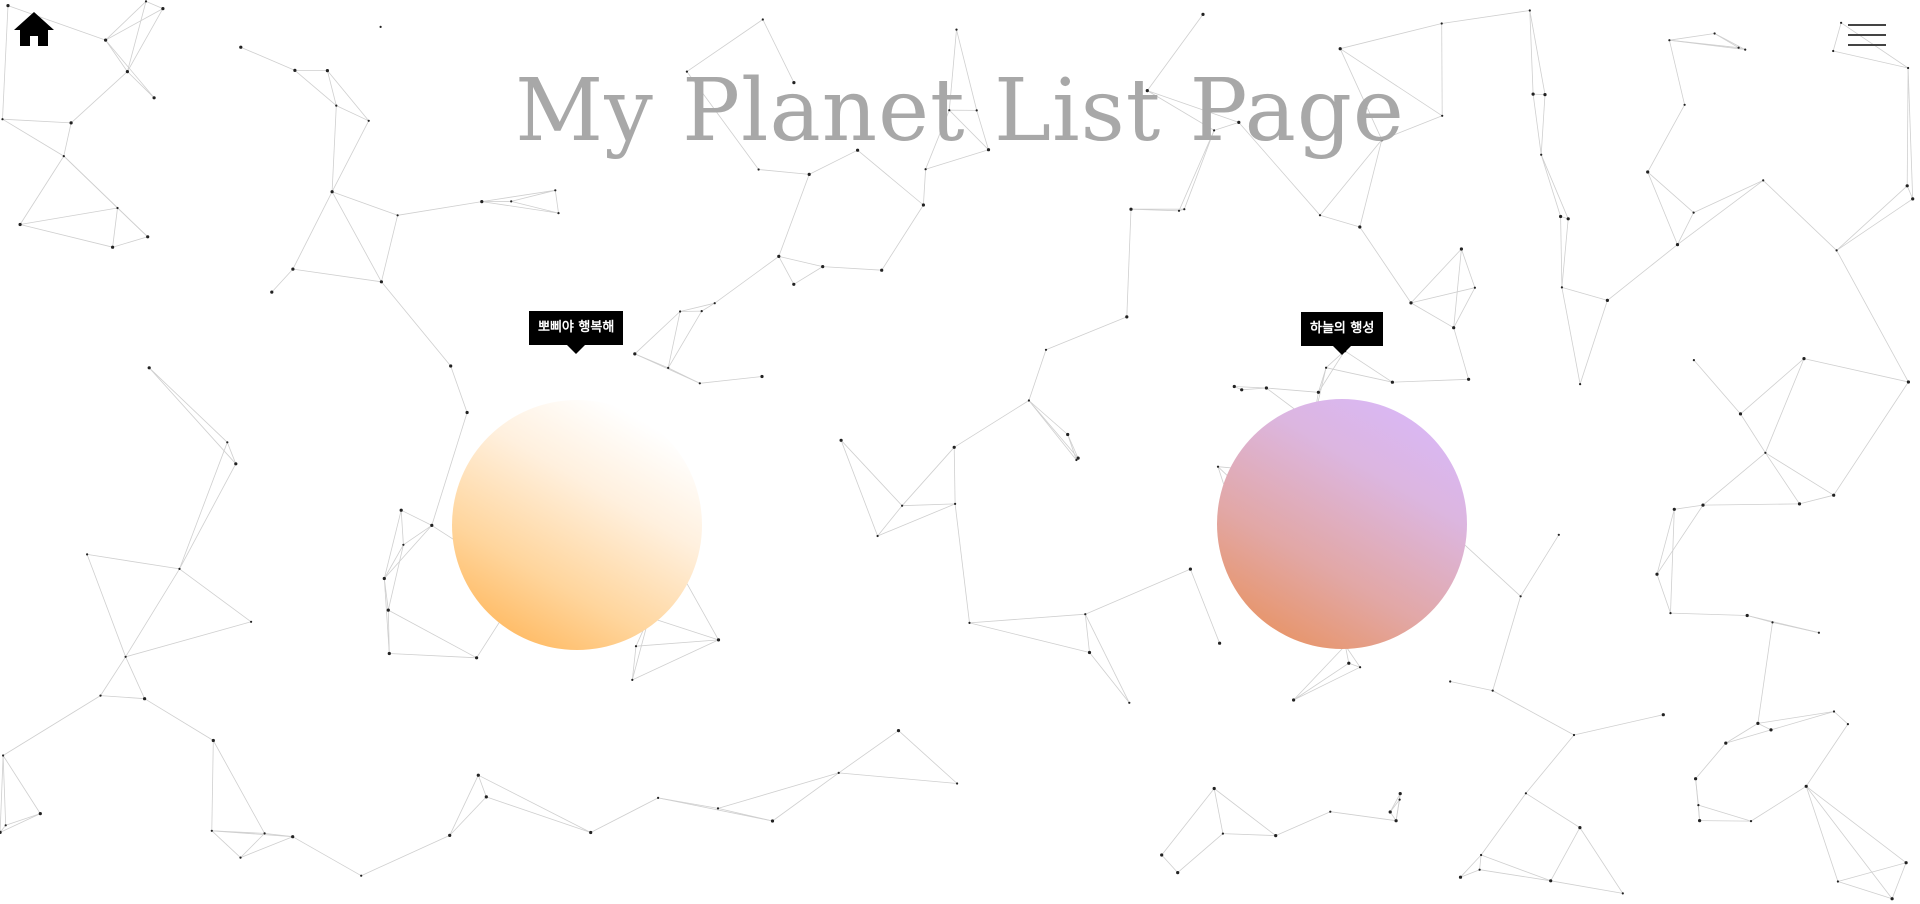 This screenshot has width=1920, height=904. What do you see at coordinates (576, 332) in the screenshot?
I see `planet-tooltip: 뽀삐야 행복해` at bounding box center [576, 332].